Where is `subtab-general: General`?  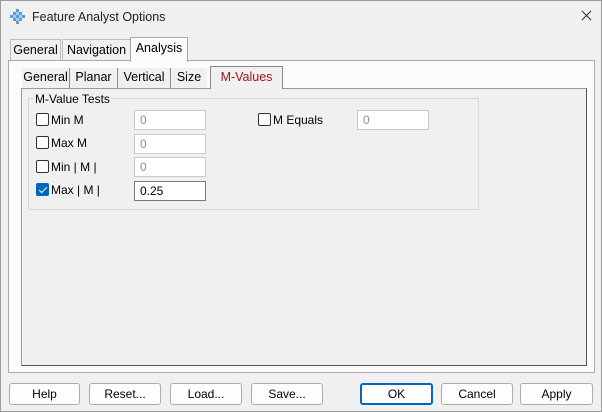
subtab-general: General is located at coordinates (46, 78).